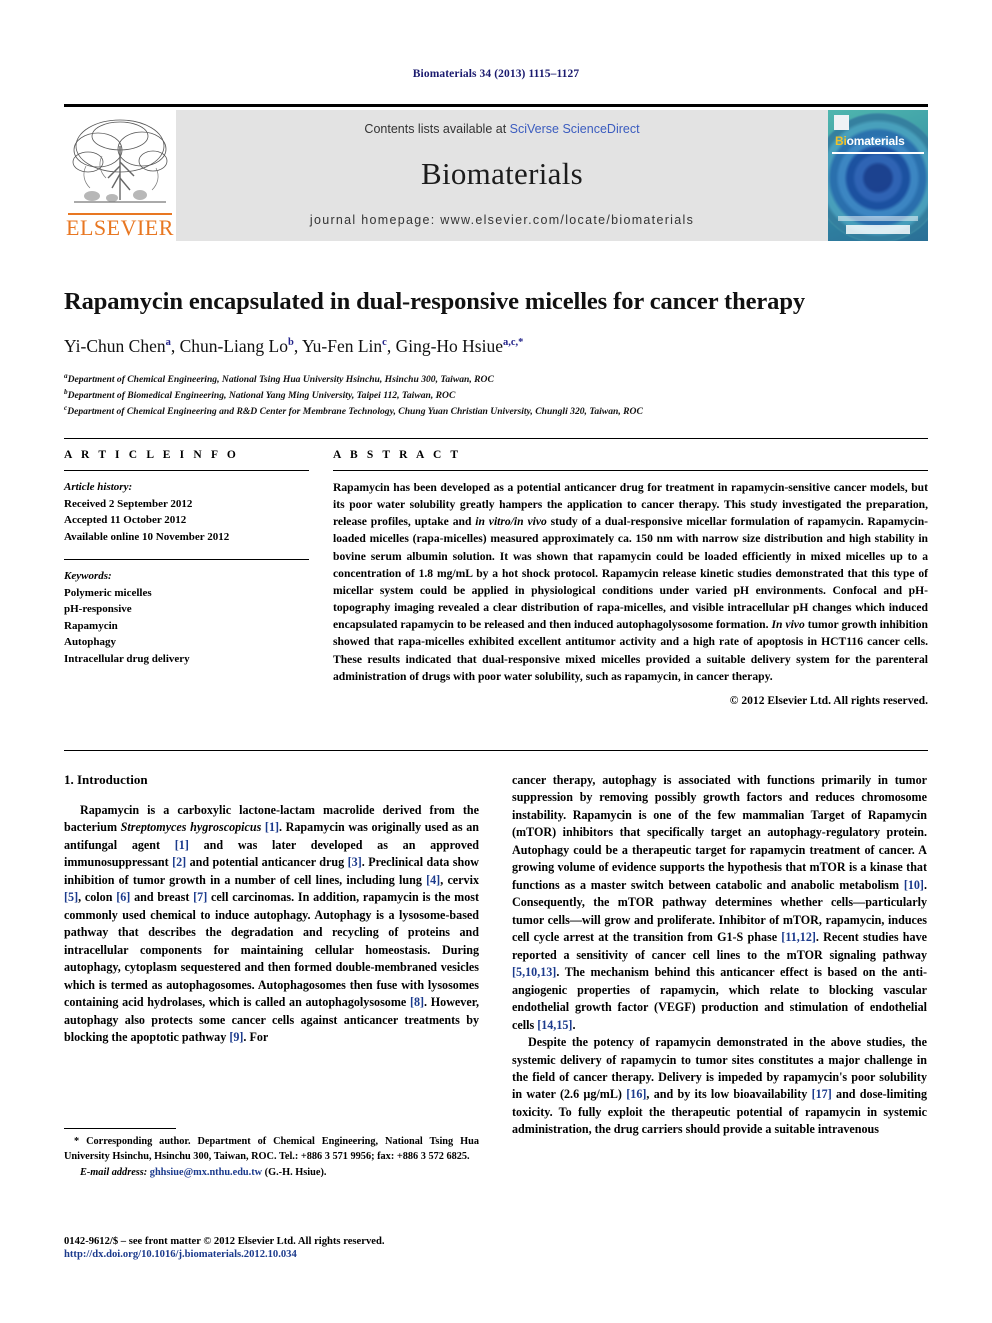  I want to click on email-label: E-mail address:, so click(114, 1173).